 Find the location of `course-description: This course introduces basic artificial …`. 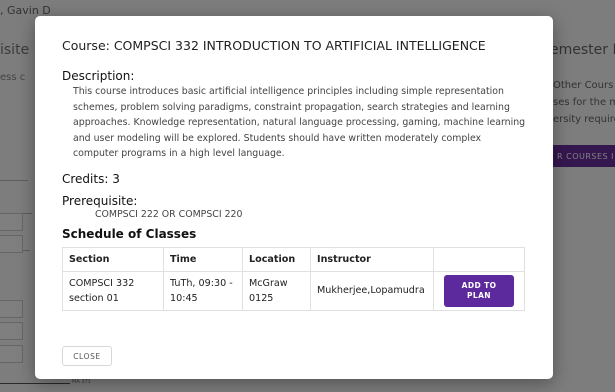

course-description: This course introduces basic artificial … is located at coordinates (299, 123).